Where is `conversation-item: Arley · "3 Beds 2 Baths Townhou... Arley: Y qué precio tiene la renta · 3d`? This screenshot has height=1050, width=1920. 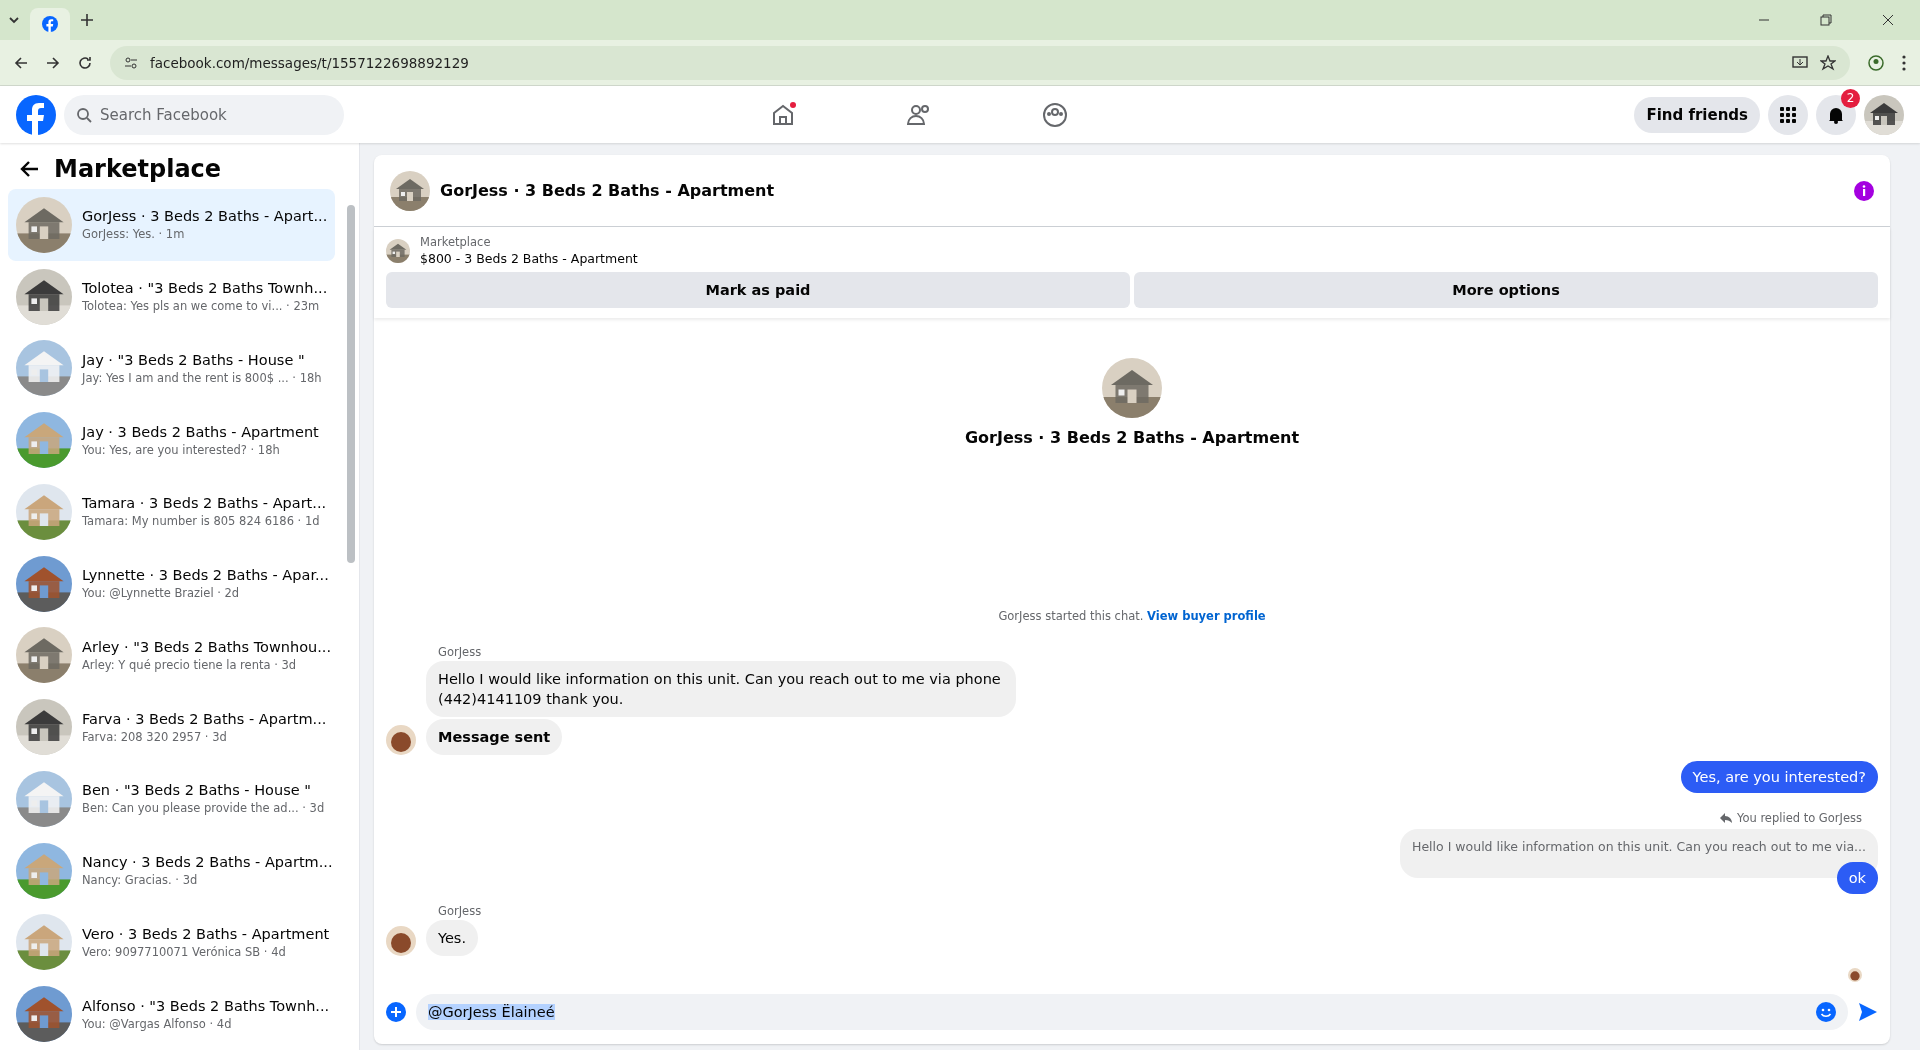 conversation-item: Arley · "3 Beds 2 Baths Townhou... Arley: Y qué precio tiene la renta · 3d is located at coordinates (171, 655).